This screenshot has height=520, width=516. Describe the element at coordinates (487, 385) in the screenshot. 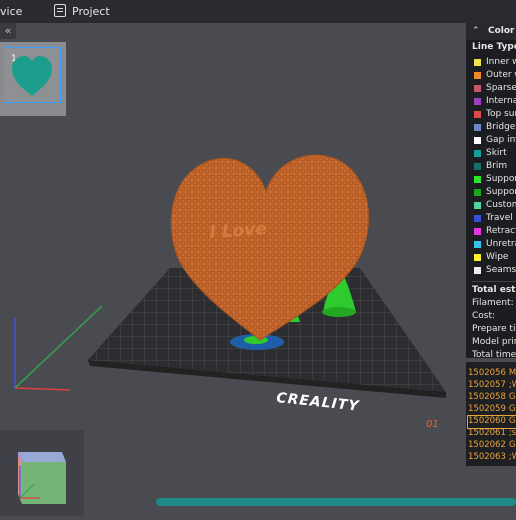

I see `gcode-line-number: 1502057` at that location.